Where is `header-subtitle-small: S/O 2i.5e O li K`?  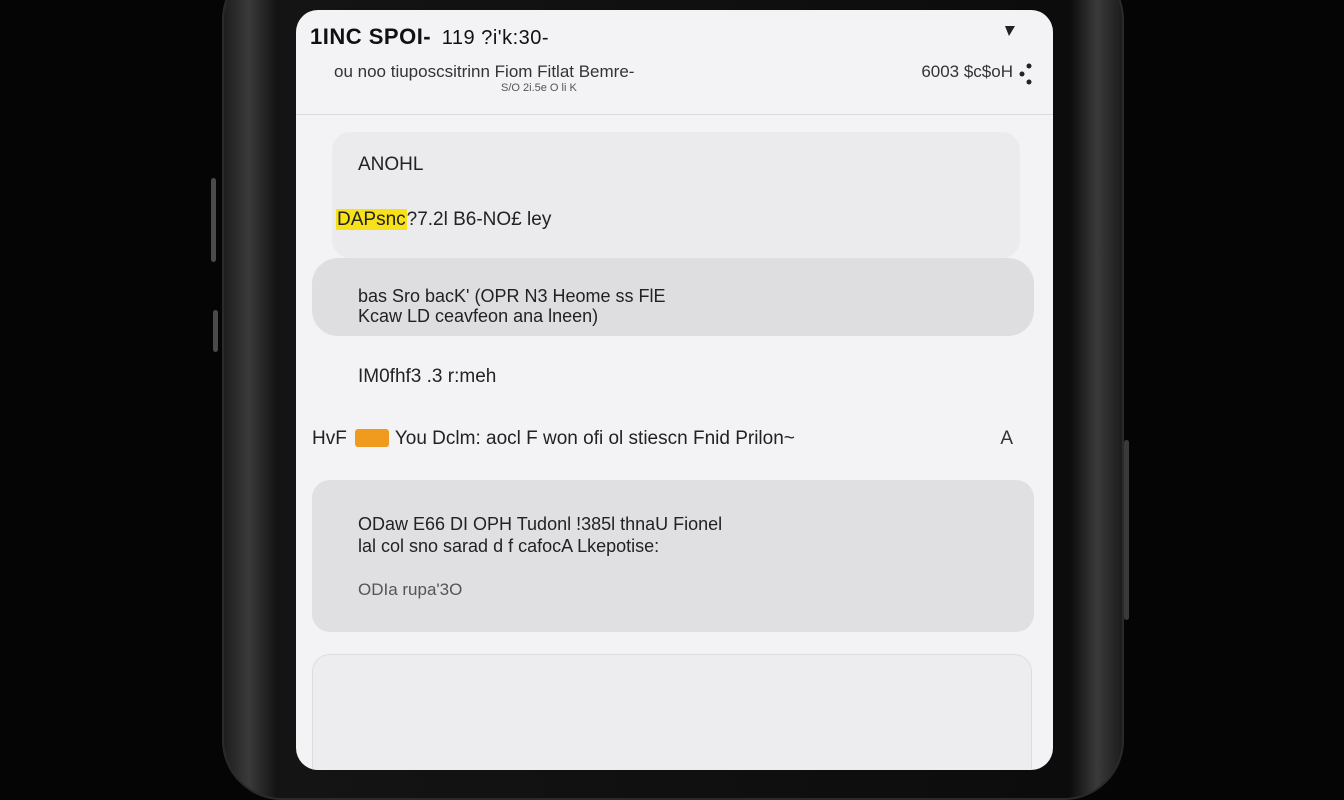
header-subtitle-small: S/O 2i.5e O li K is located at coordinates (539, 88).